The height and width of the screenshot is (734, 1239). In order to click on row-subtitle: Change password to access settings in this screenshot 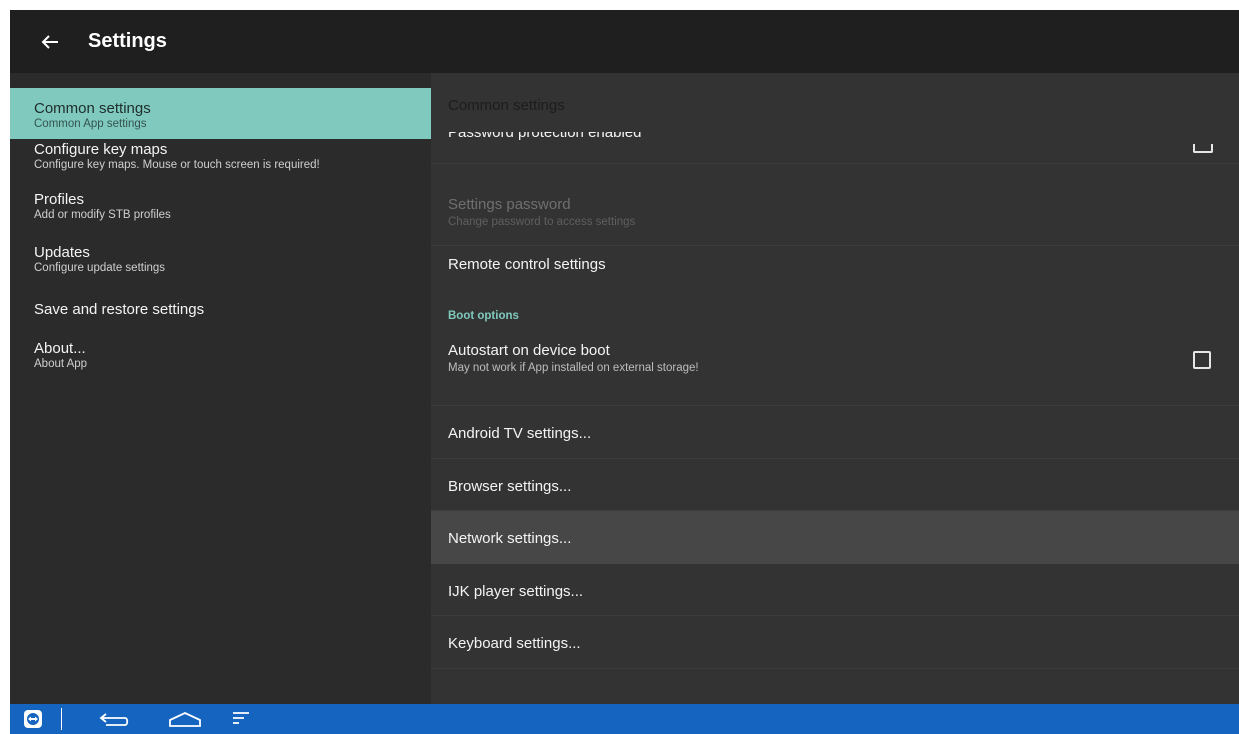, I will do `click(542, 222)`.